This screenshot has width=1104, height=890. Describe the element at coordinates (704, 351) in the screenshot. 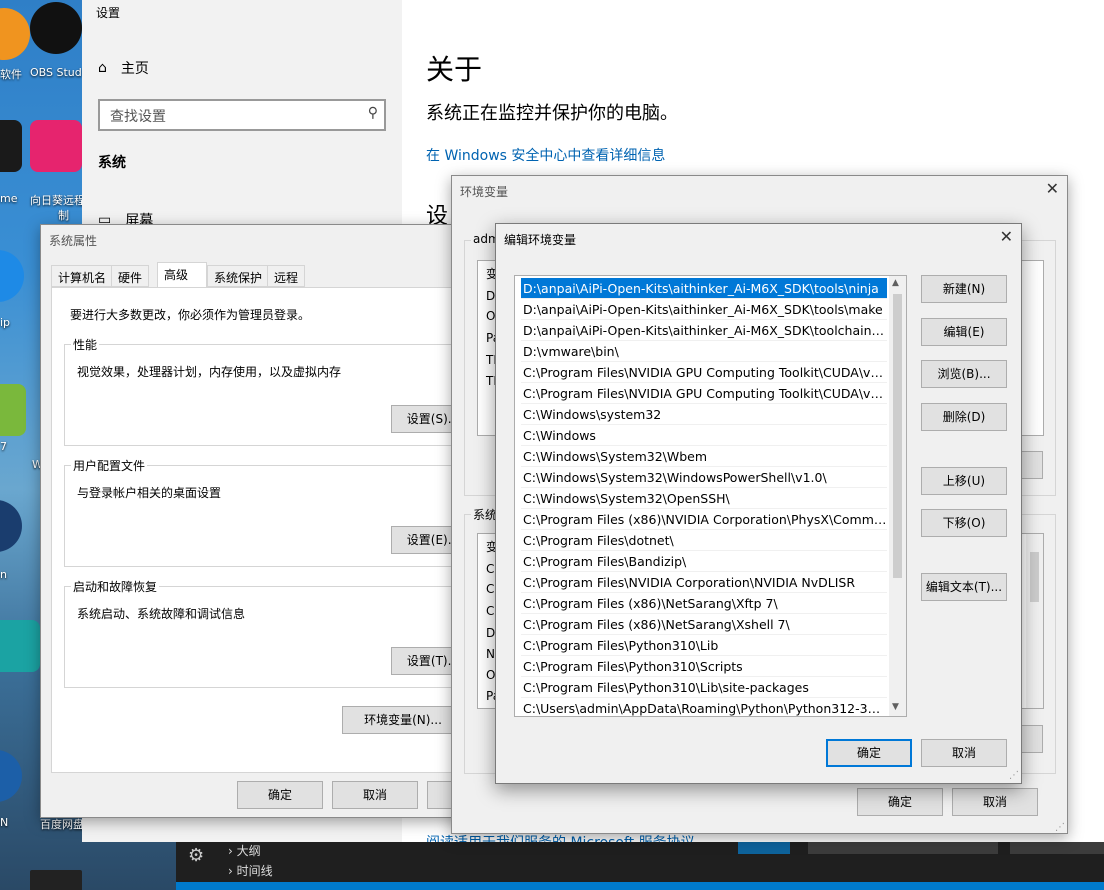

I see `path-list-item: D:\vmware\bin\` at that location.